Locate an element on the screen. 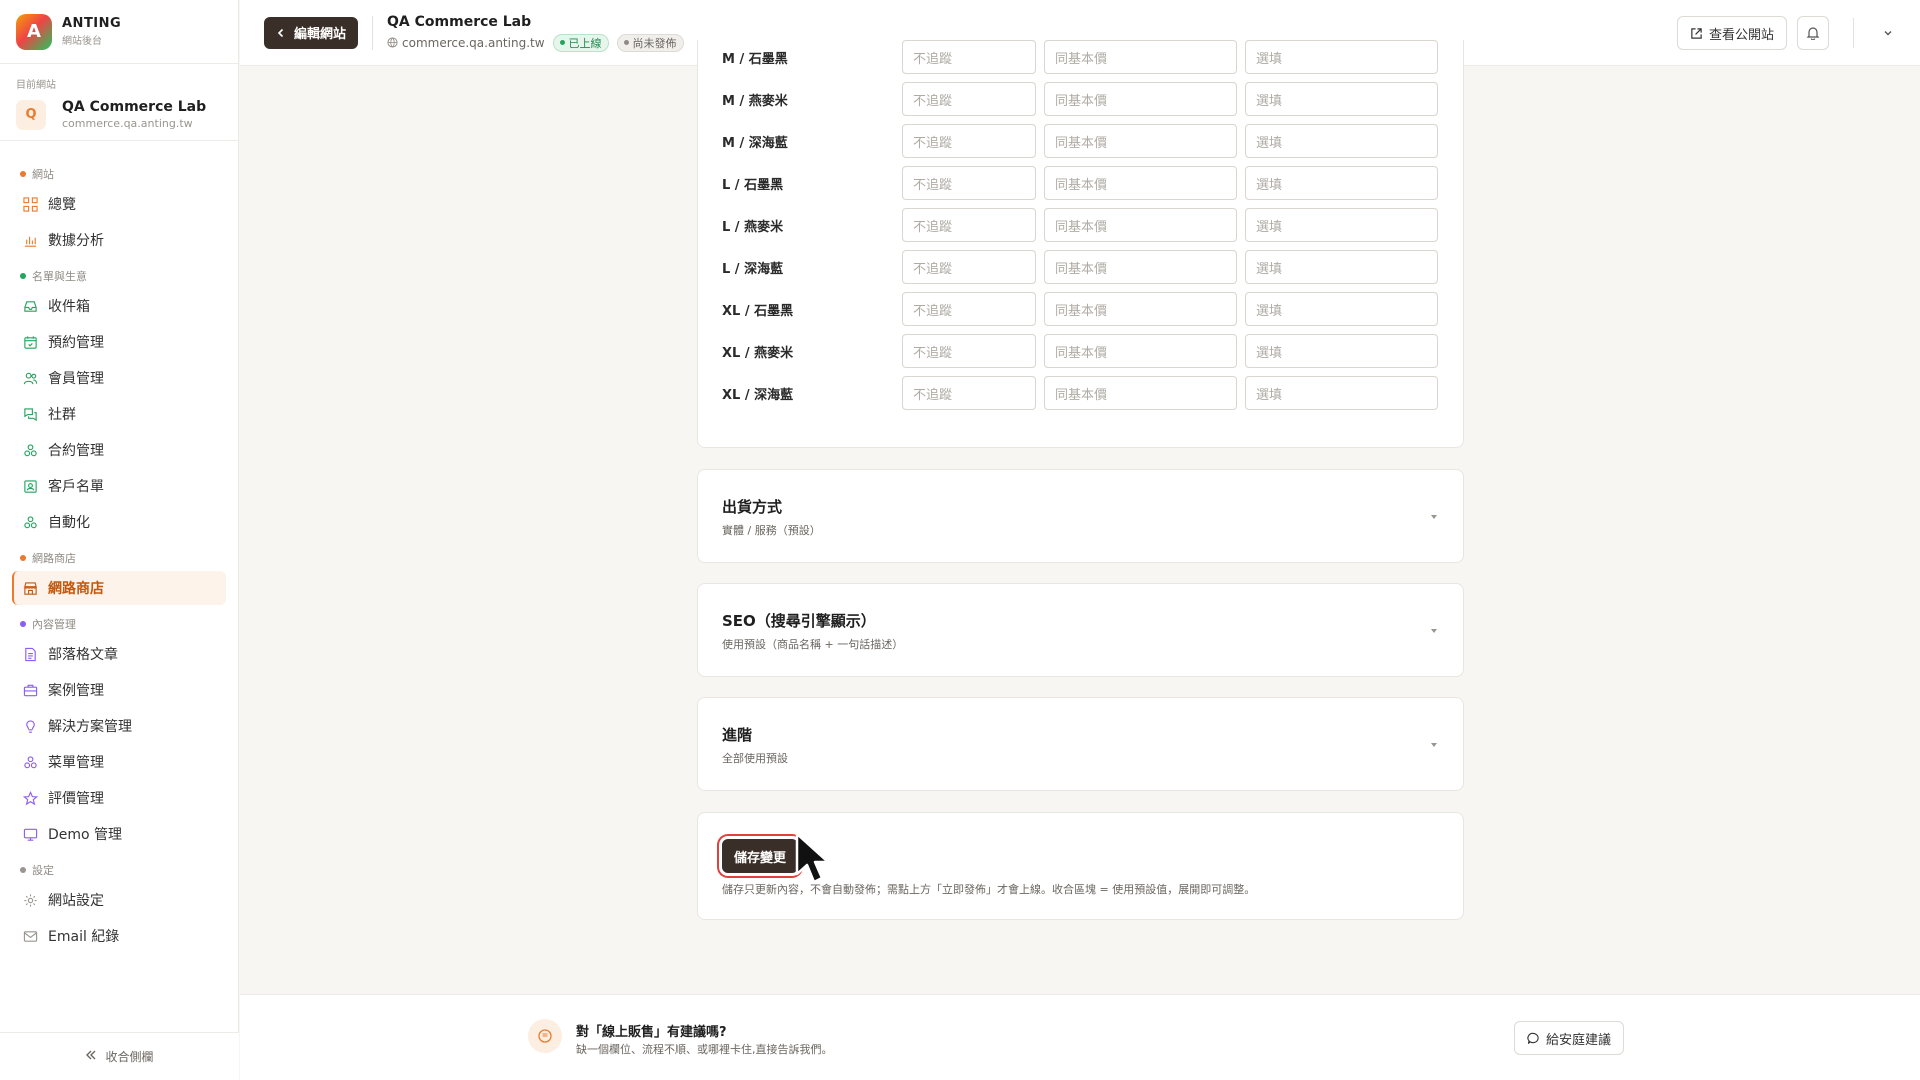  sidebar-item: 案例管理 is located at coordinates (119, 690).